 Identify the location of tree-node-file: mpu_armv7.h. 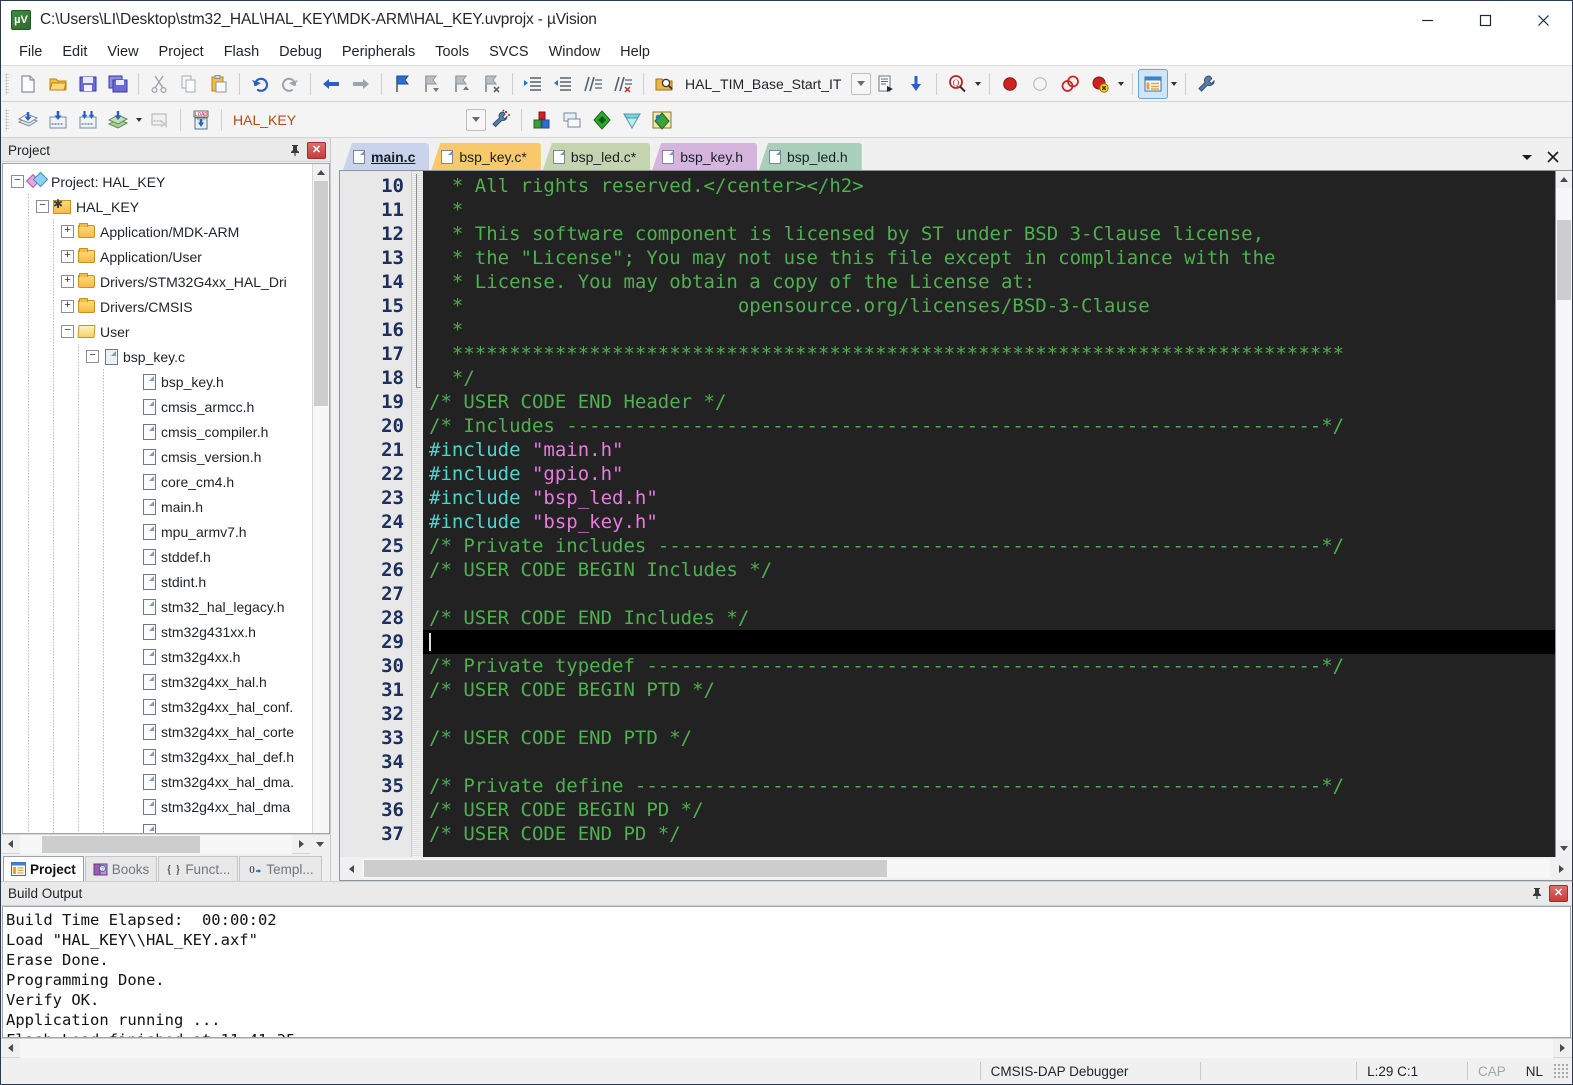
(157, 531).